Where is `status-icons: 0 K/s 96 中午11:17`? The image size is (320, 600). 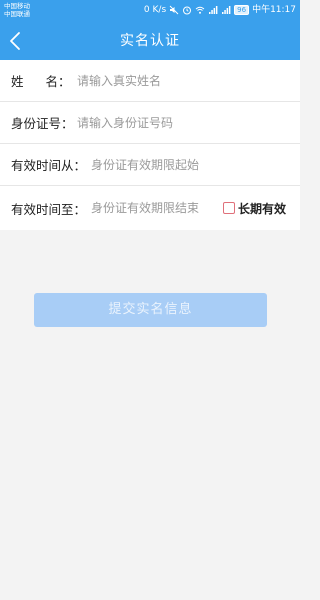
status-icons: 0 K/s 96 中午11:17 is located at coordinates (220, 10).